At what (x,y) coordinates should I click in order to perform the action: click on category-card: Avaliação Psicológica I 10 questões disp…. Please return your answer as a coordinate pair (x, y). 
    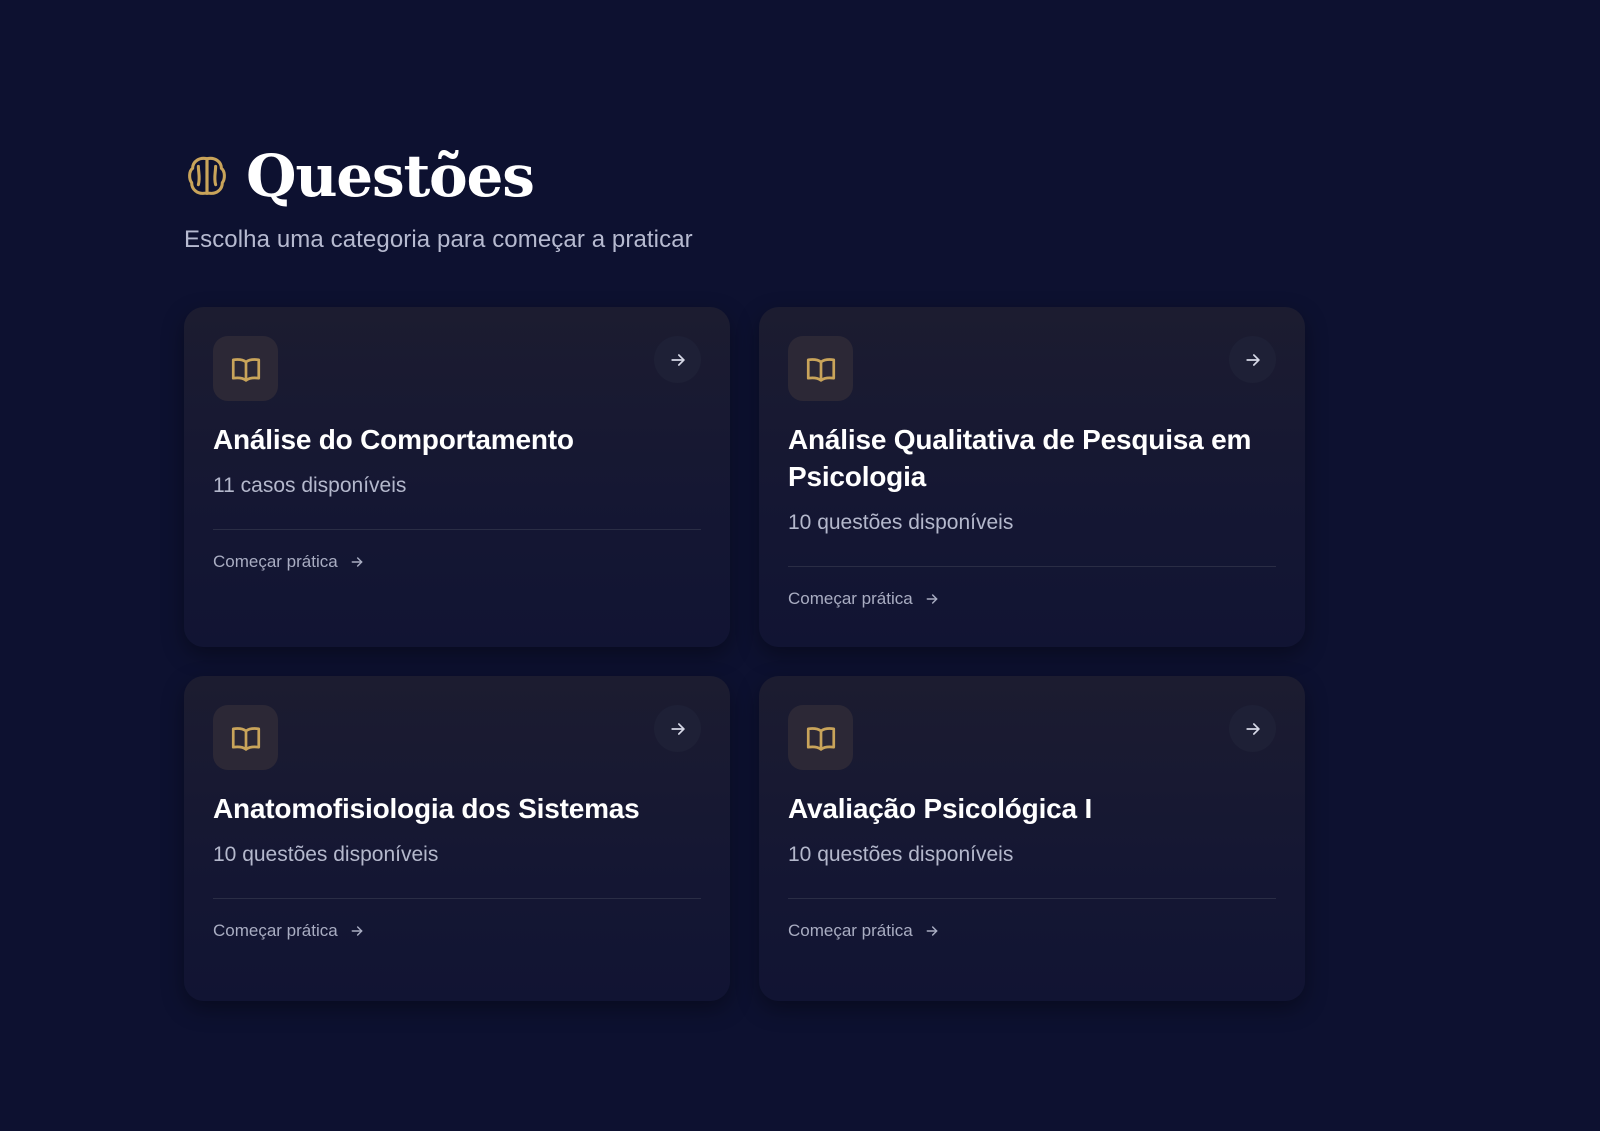
    Looking at the image, I should click on (1032, 838).